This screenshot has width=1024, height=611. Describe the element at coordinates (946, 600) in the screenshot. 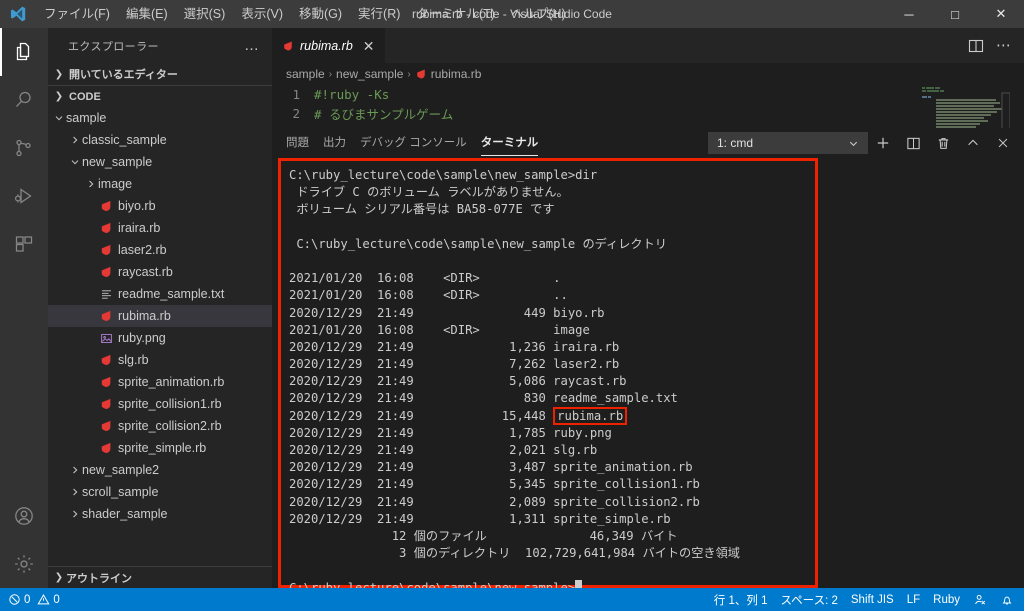

I see `status-language-mode: Ruby` at that location.